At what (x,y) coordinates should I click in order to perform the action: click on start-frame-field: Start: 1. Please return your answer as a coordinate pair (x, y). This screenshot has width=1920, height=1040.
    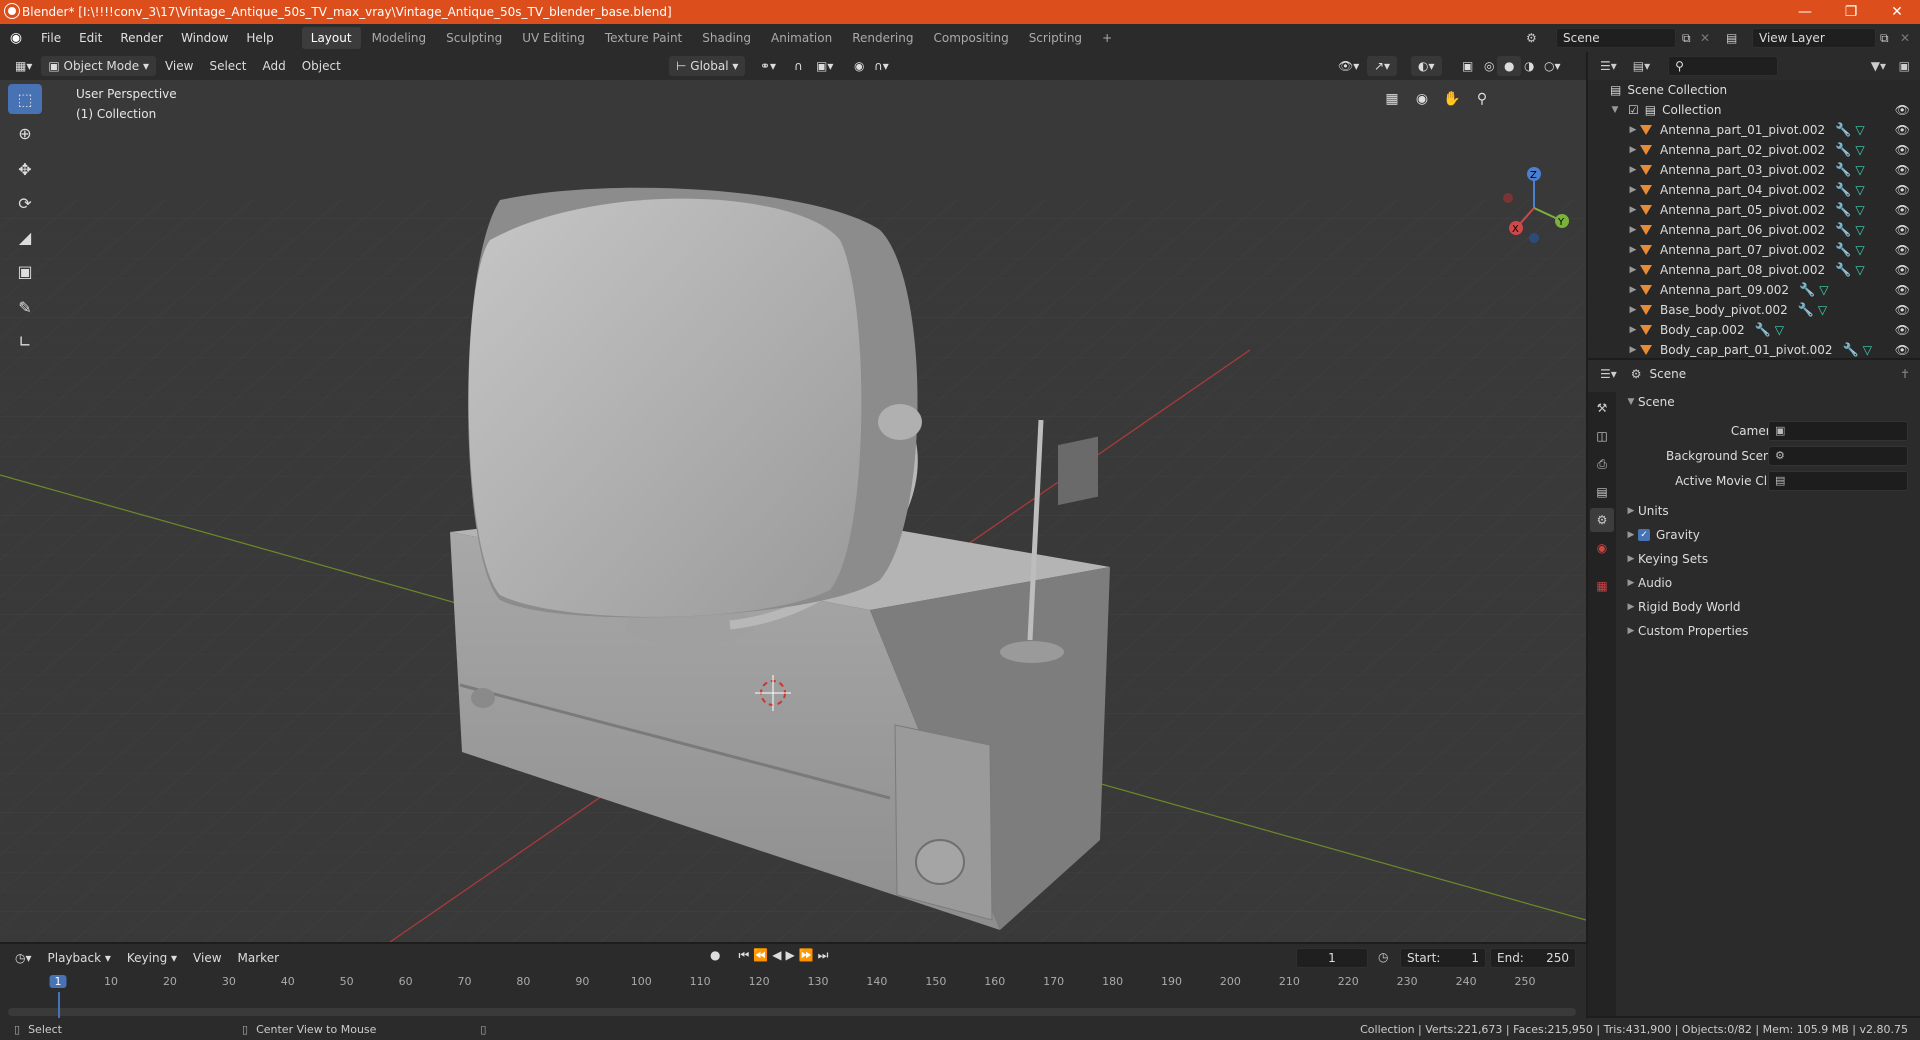
    Looking at the image, I should click on (1443, 958).